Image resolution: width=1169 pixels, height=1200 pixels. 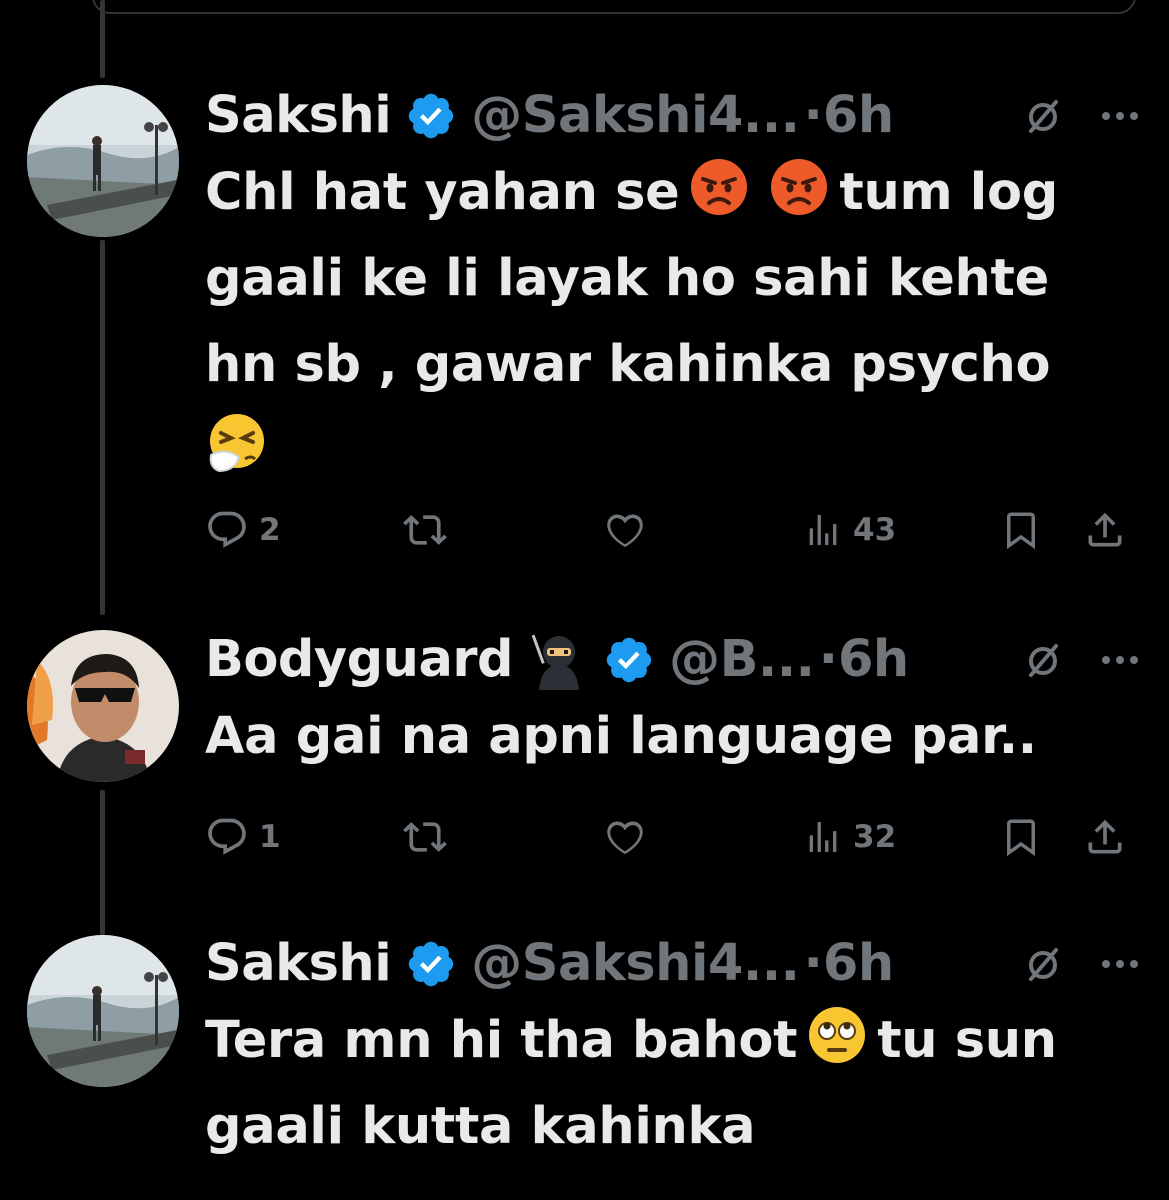 I want to click on reply-button: 1, so click(x=243, y=837).